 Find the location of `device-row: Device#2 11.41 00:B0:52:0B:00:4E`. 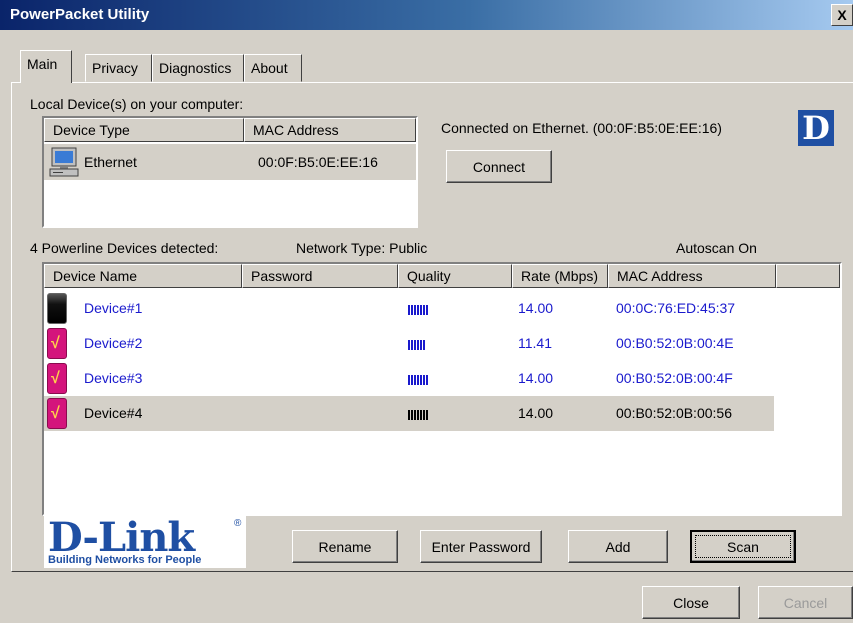

device-row: Device#2 11.41 00:B0:52:0B:00:4E is located at coordinates (409, 343).